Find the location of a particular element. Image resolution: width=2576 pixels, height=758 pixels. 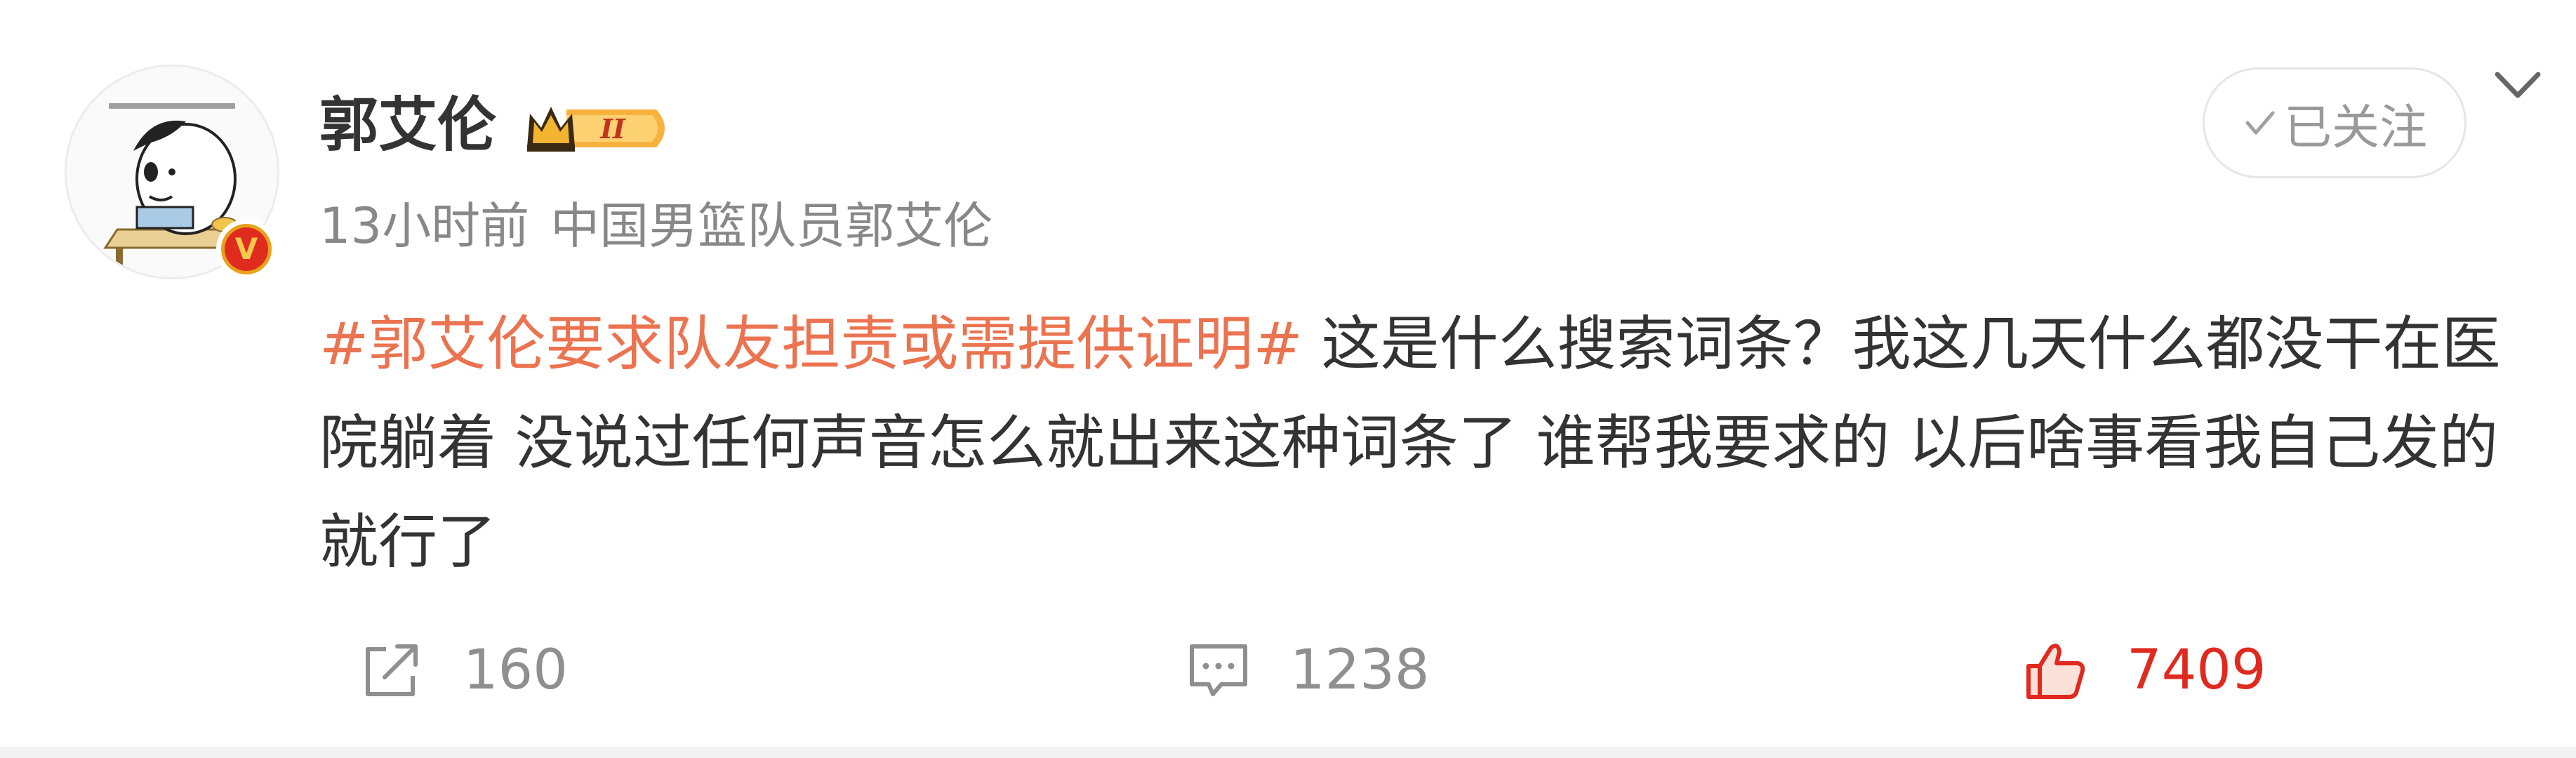

vip-crown-badge-icon: II is located at coordinates (596, 130).